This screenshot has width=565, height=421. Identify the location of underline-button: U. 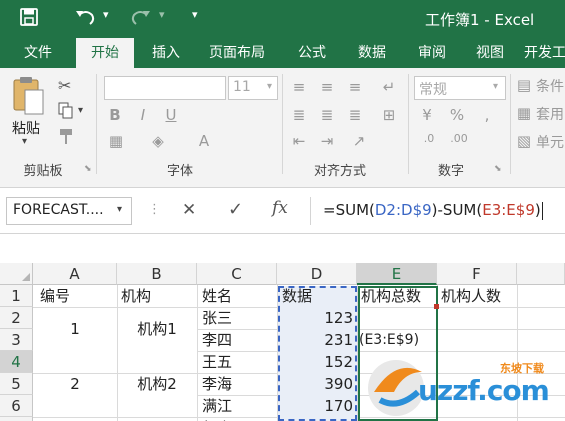
(171, 115).